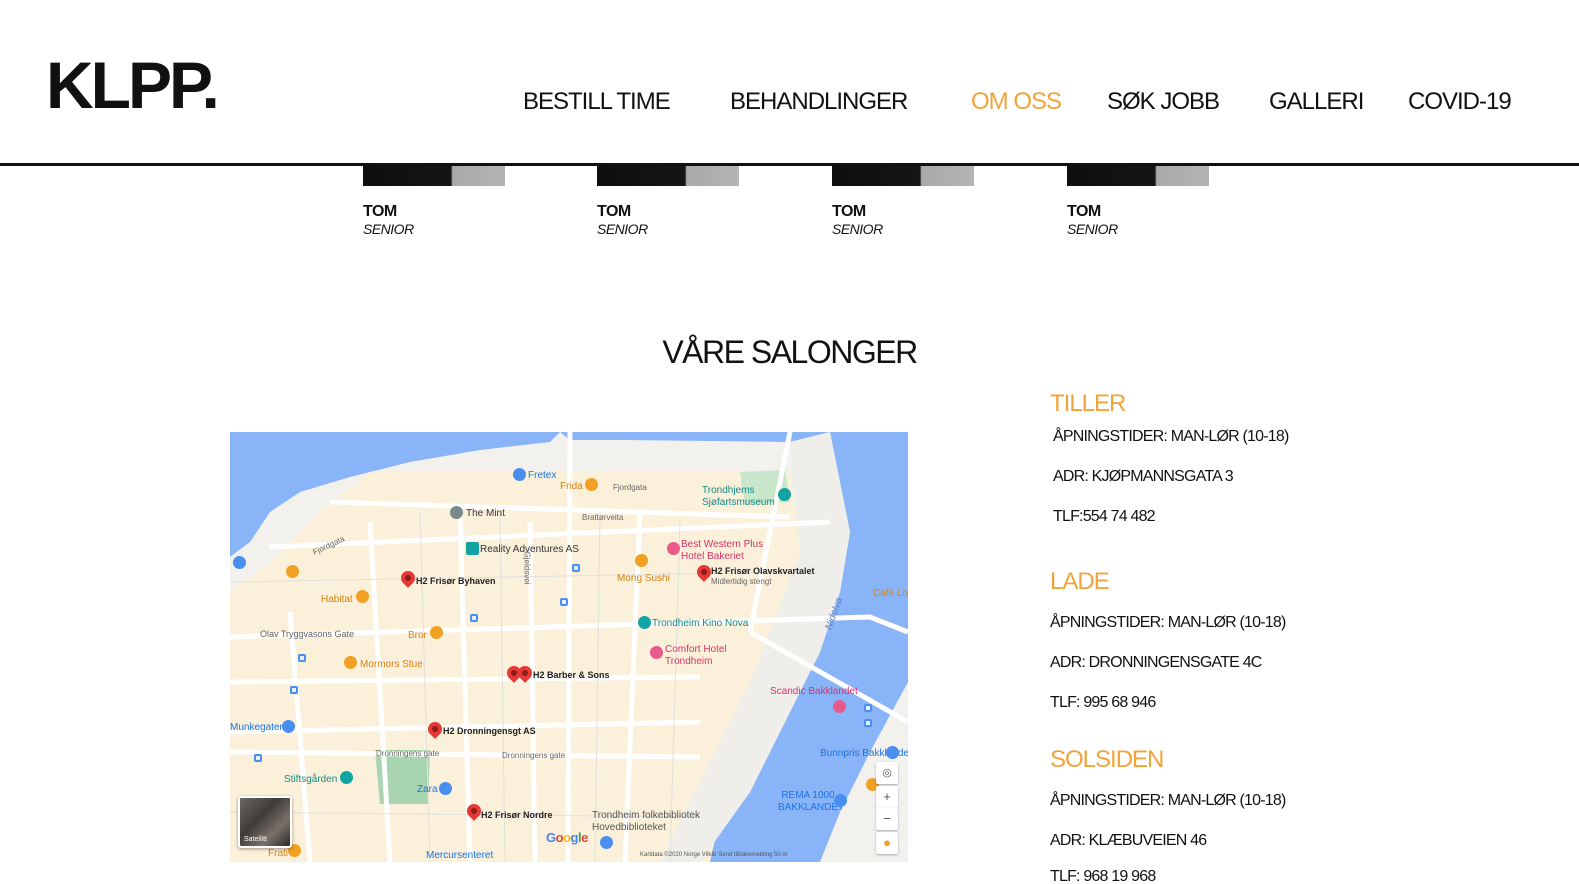 Image resolution: width=1579 pixels, height=884 pixels. Describe the element at coordinates (459, 856) in the screenshot. I see `map-label-mercursenteret: Mercursenteret` at that location.